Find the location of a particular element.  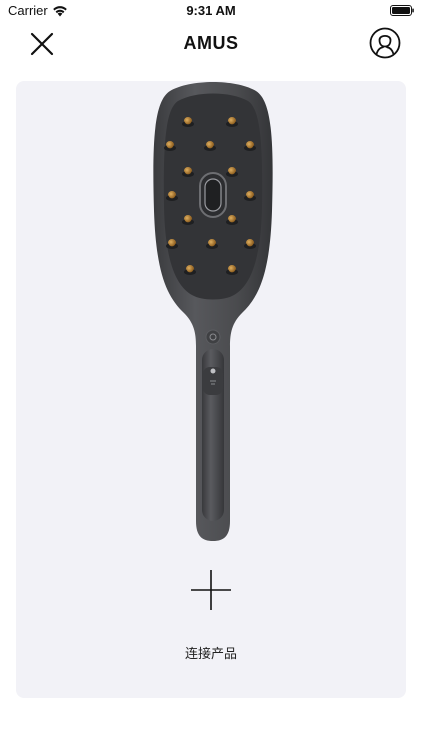

add-product-button is located at coordinates (211, 590).